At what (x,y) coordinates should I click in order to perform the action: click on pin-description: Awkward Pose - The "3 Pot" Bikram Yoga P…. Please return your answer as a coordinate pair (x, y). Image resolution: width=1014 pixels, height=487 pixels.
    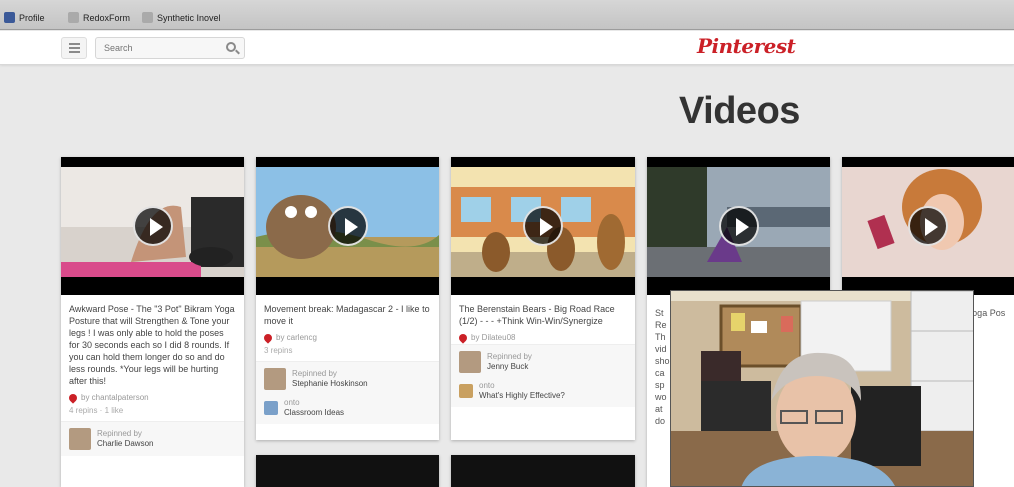
    Looking at the image, I should click on (152, 345).